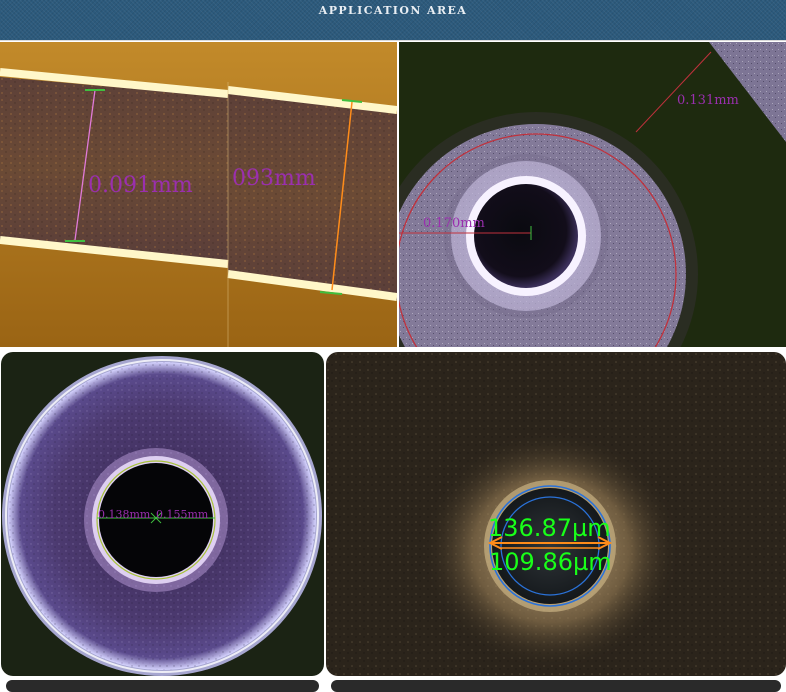 The width and height of the screenshot is (786, 692). What do you see at coordinates (162, 686) in the screenshot?
I see `photo-next-left` at bounding box center [162, 686].